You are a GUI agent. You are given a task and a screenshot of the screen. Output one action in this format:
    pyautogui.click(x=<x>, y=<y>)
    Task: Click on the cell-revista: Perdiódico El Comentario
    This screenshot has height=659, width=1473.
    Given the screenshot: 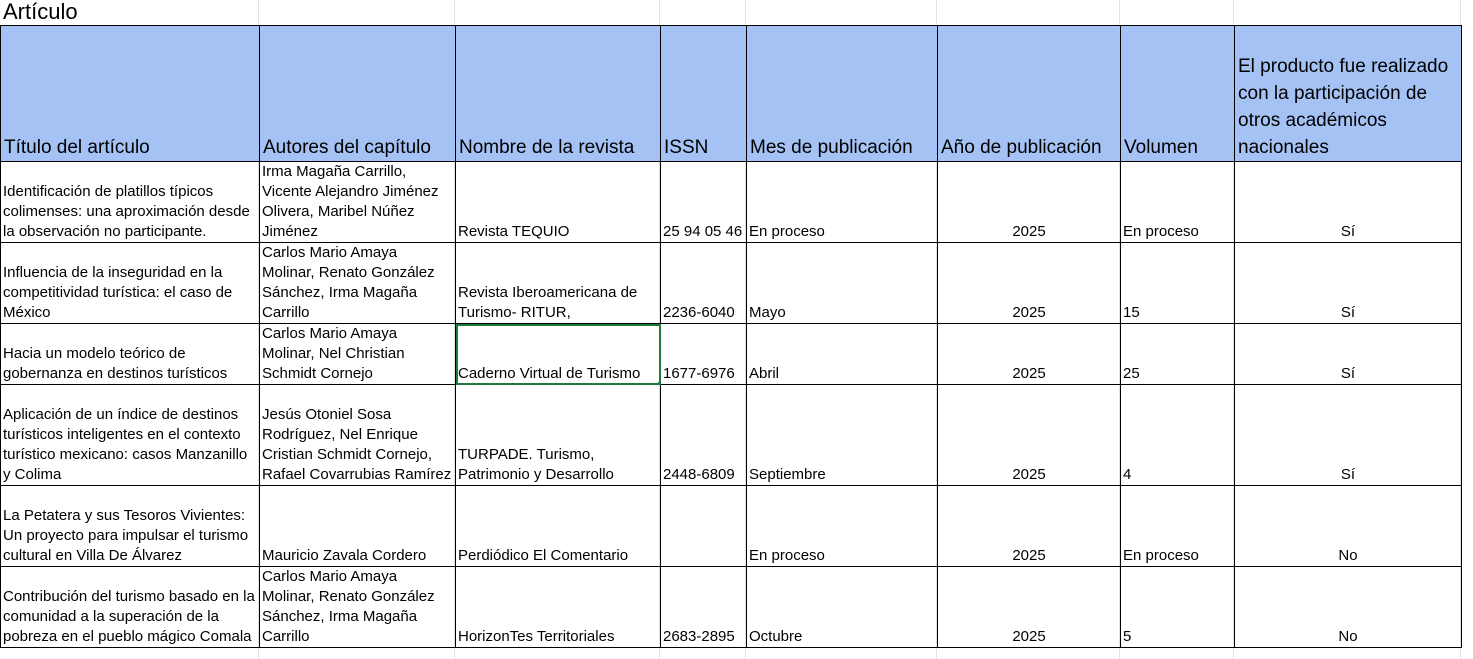 What is the action you would take?
    pyautogui.click(x=558, y=526)
    